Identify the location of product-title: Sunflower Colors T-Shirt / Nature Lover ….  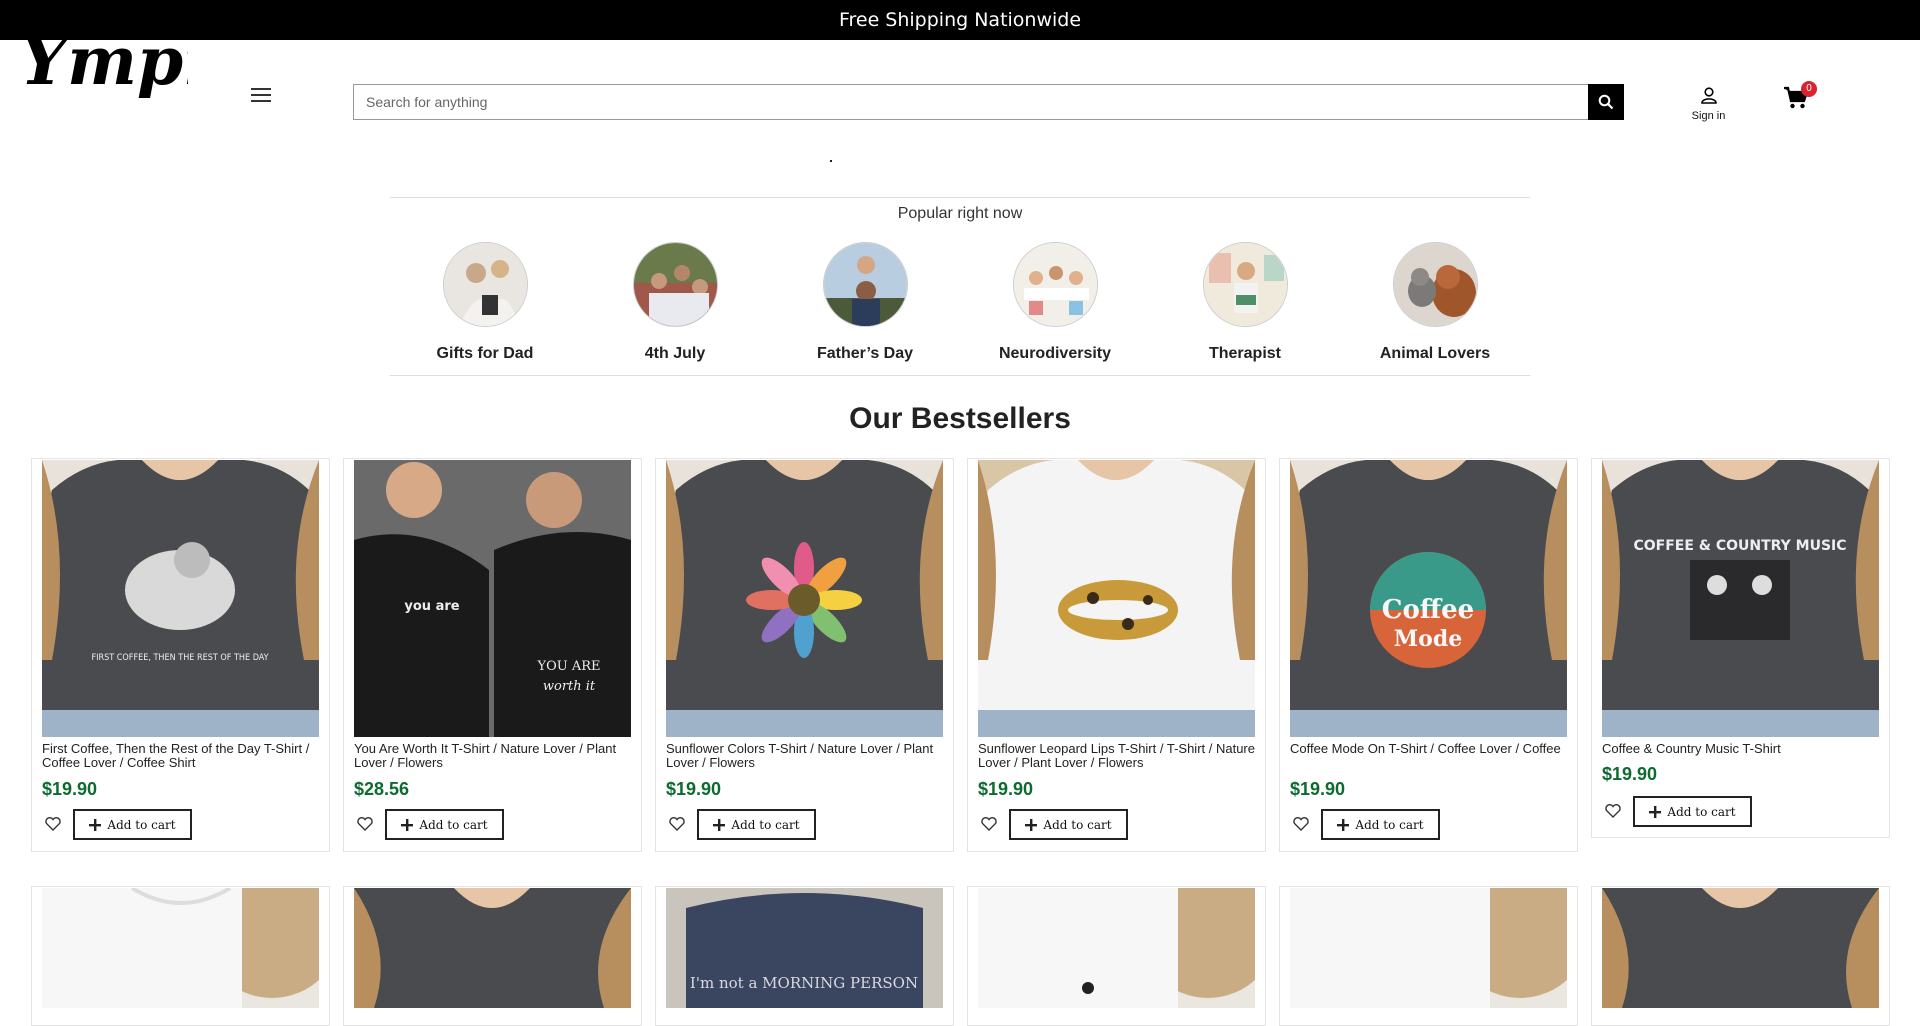
(806, 756).